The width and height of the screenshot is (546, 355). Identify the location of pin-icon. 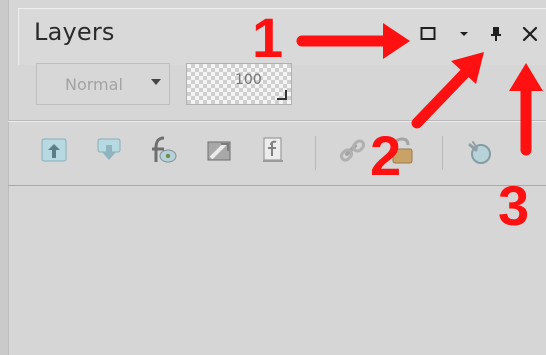
(496, 34).